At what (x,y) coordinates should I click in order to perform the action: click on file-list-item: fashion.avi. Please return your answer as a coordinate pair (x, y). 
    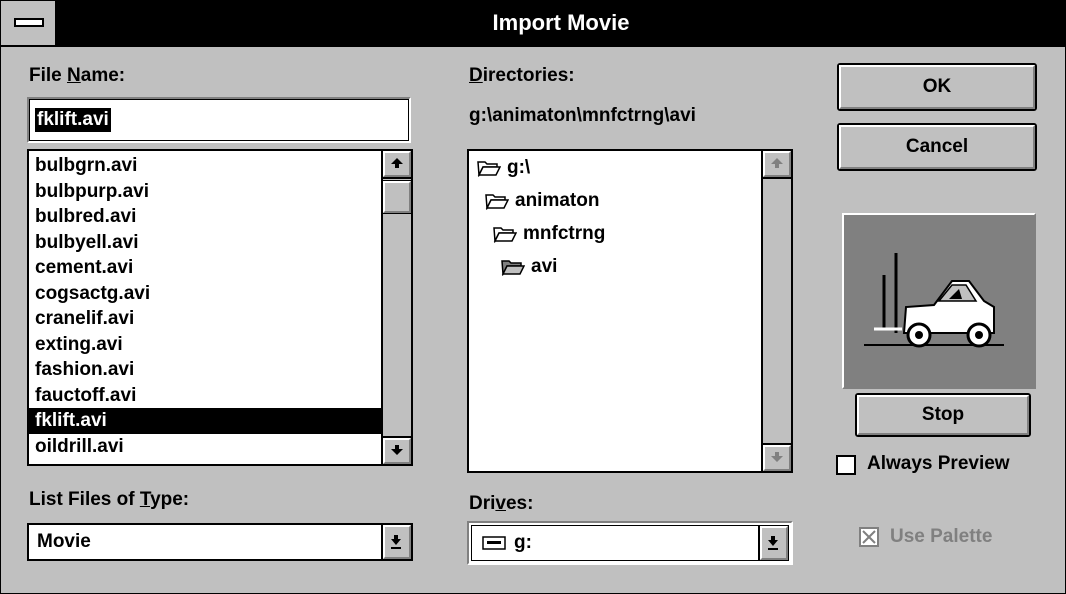
    Looking at the image, I should click on (205, 370).